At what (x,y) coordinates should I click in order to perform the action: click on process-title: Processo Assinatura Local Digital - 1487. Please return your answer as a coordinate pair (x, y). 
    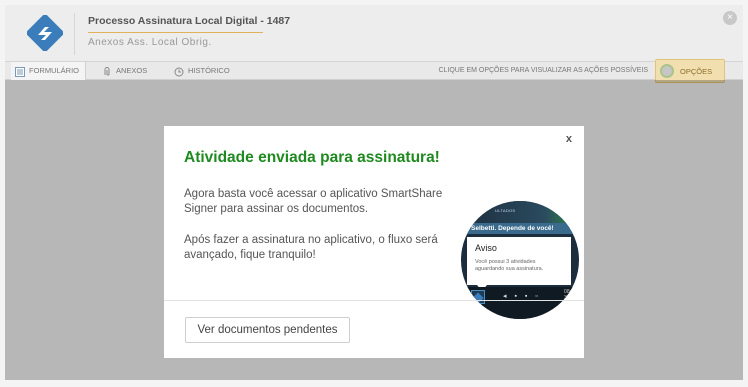
    Looking at the image, I should click on (189, 21).